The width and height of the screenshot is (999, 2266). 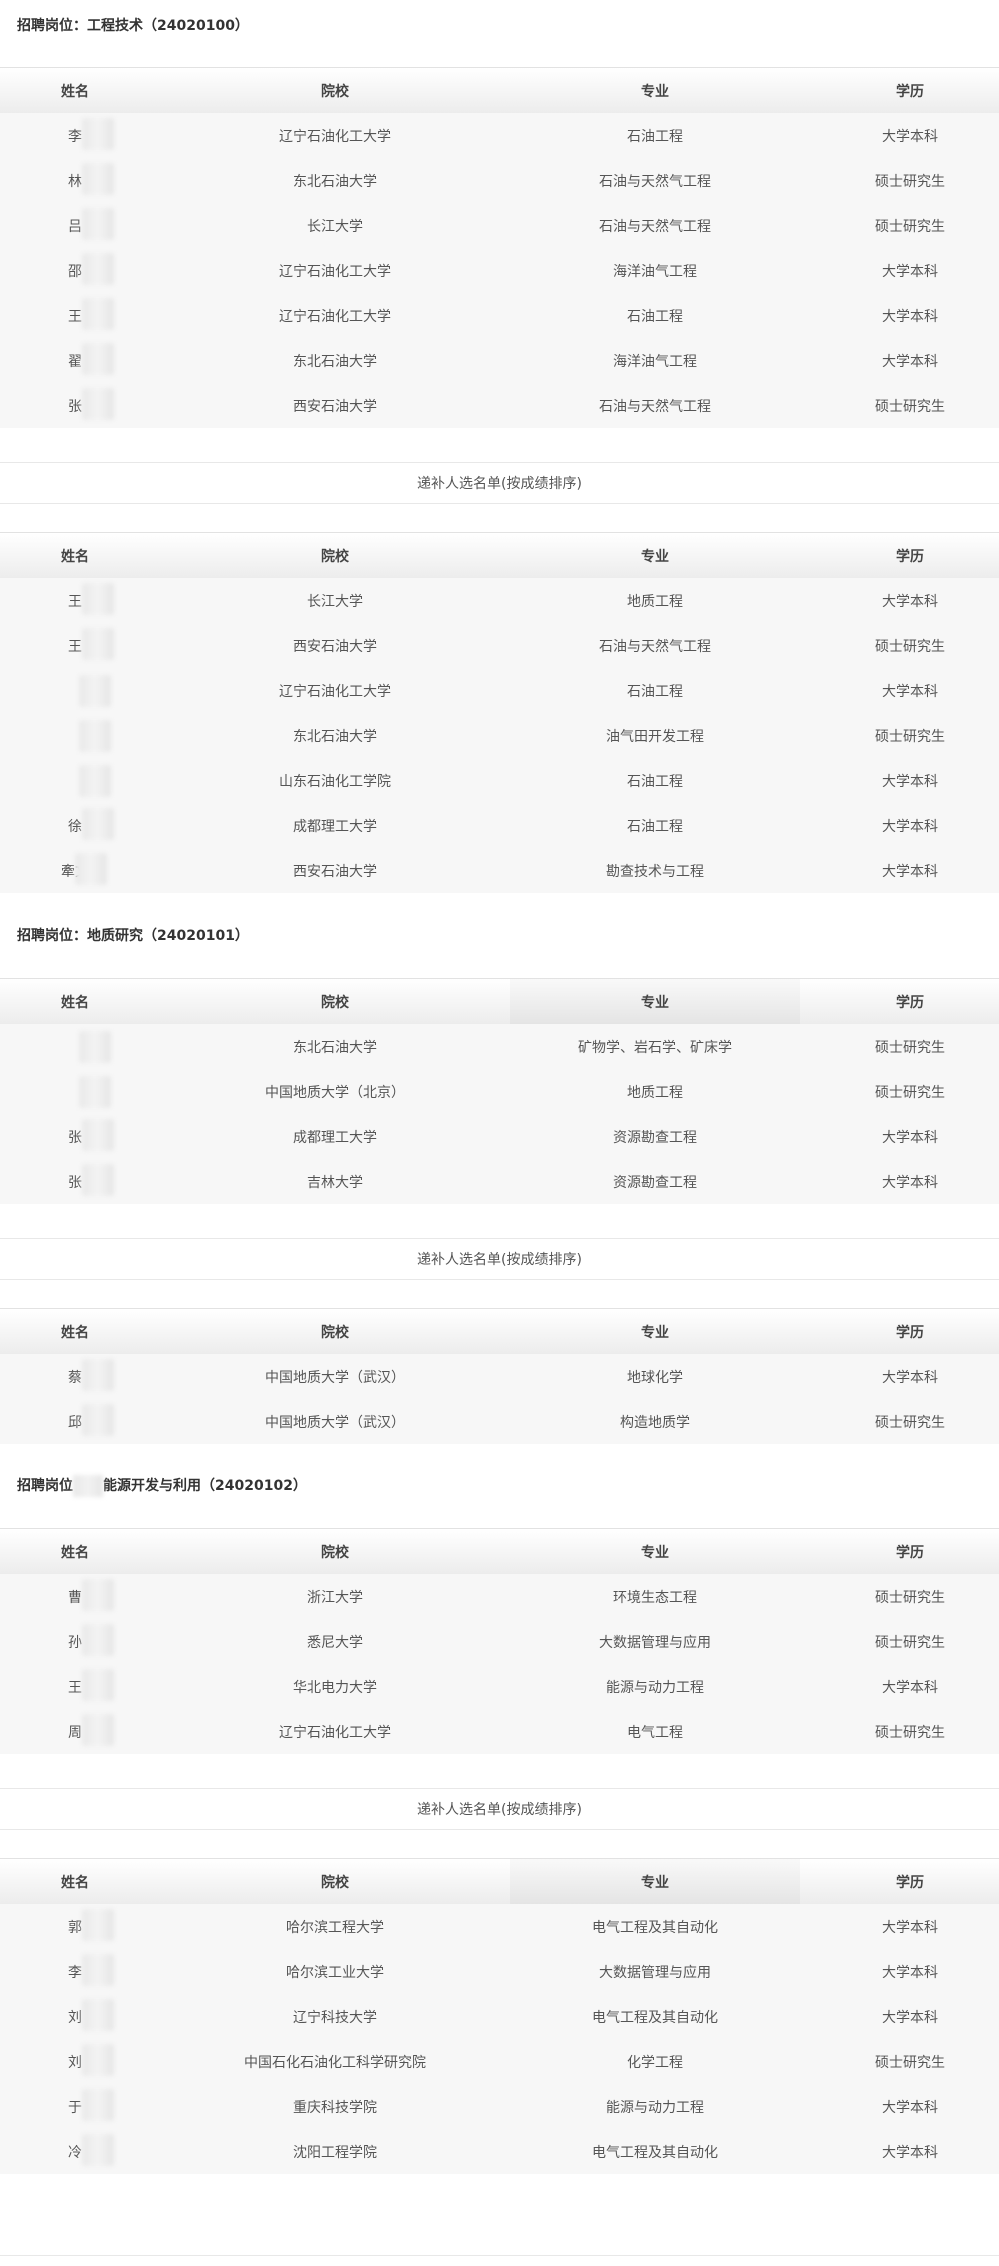 I want to click on section-title: 招聘岗位 能源开发与利用（24020102）, so click(x=162, y=1486).